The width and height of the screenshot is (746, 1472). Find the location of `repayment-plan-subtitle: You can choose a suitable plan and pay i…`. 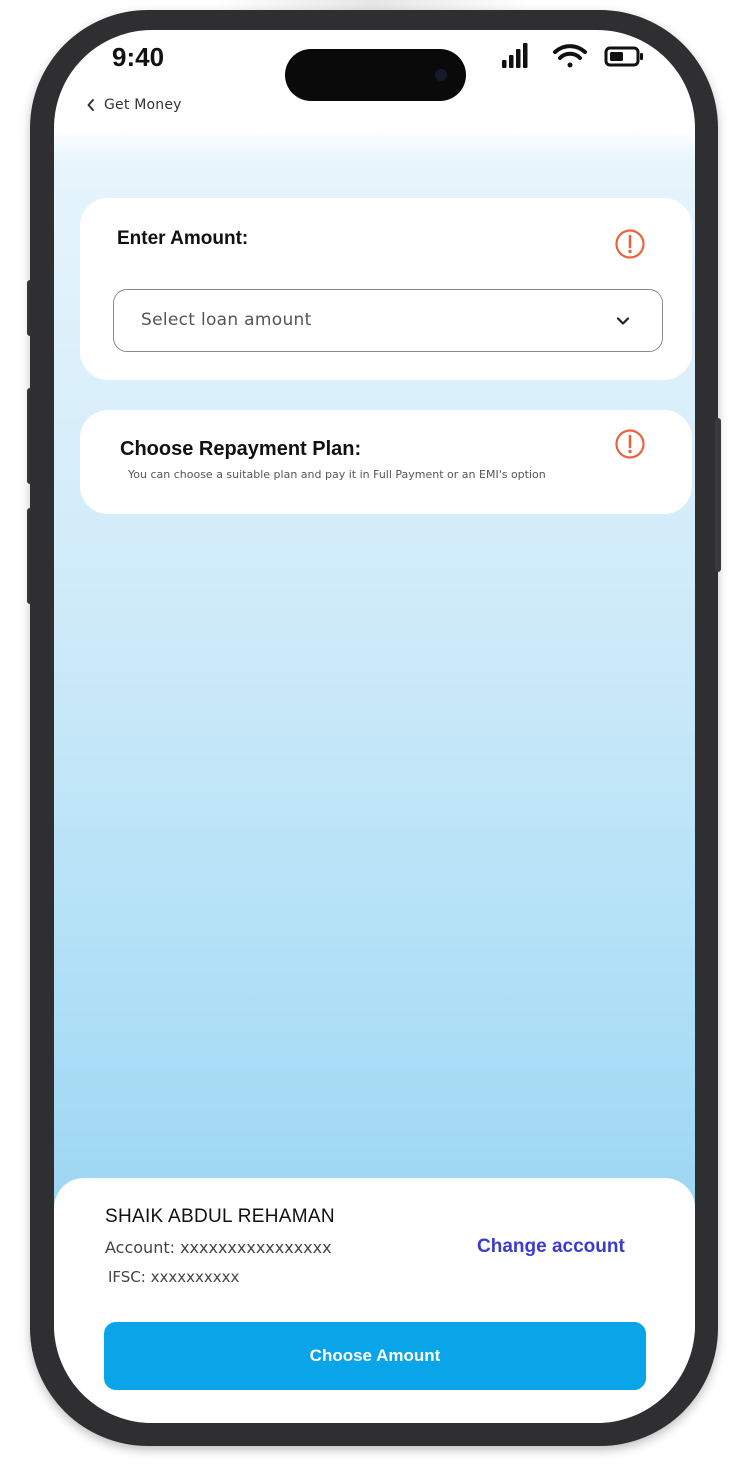

repayment-plan-subtitle: You can choose a suitable plan and pay i… is located at coordinates (337, 474).